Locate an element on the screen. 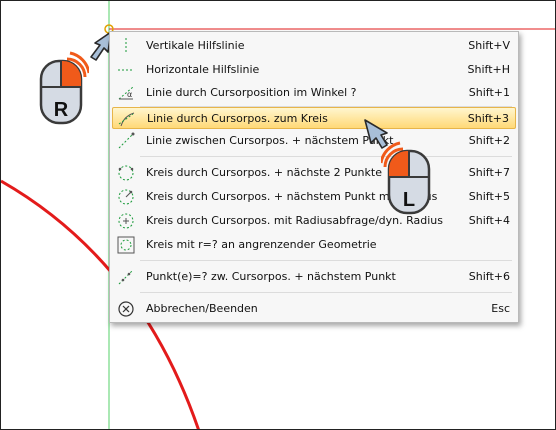 The image size is (556, 430). svg-text: α is located at coordinates (129, 94).